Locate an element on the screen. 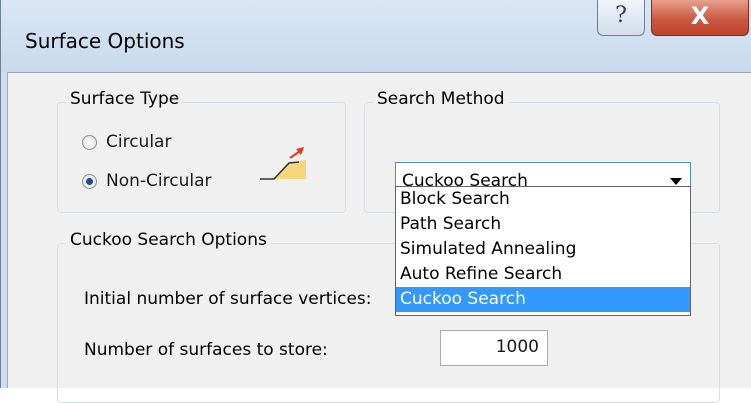  cuckoo-options-group-label: Cuckoo Search Options is located at coordinates (168, 240).